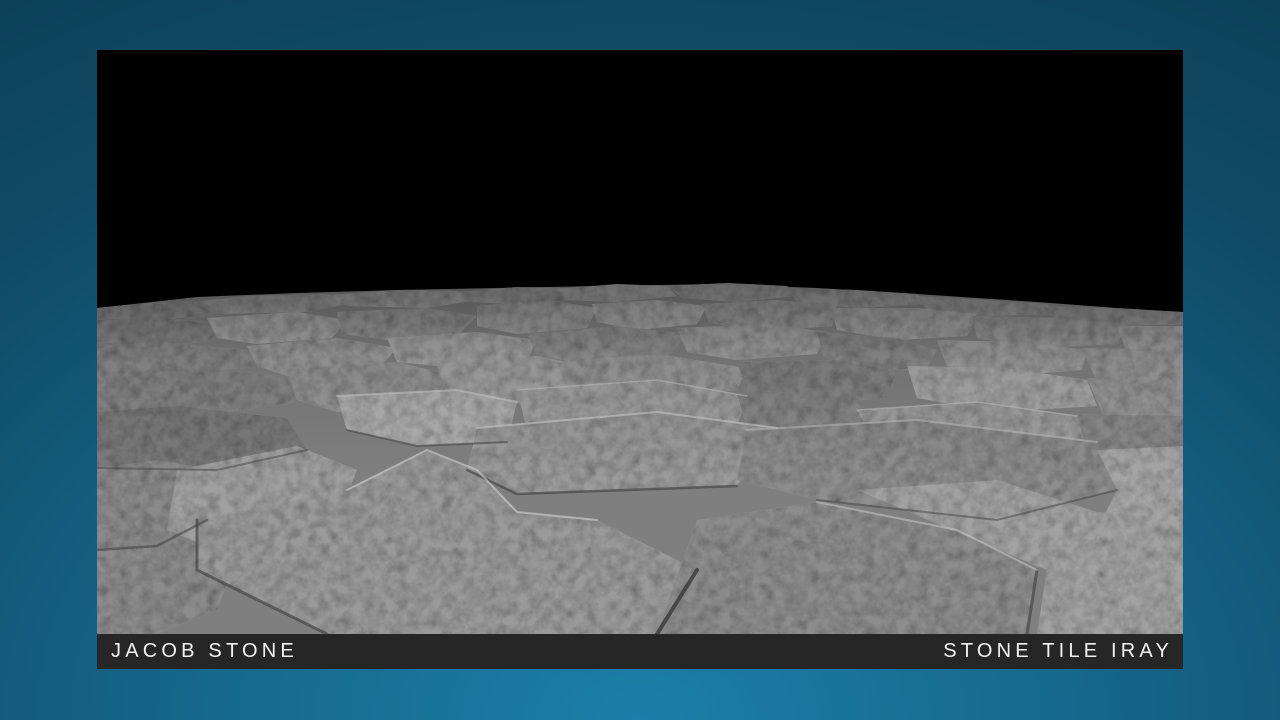 This screenshot has height=720, width=1280. What do you see at coordinates (1058, 651) in the screenshot?
I see `render-title: STONE TILE IRAY` at bounding box center [1058, 651].